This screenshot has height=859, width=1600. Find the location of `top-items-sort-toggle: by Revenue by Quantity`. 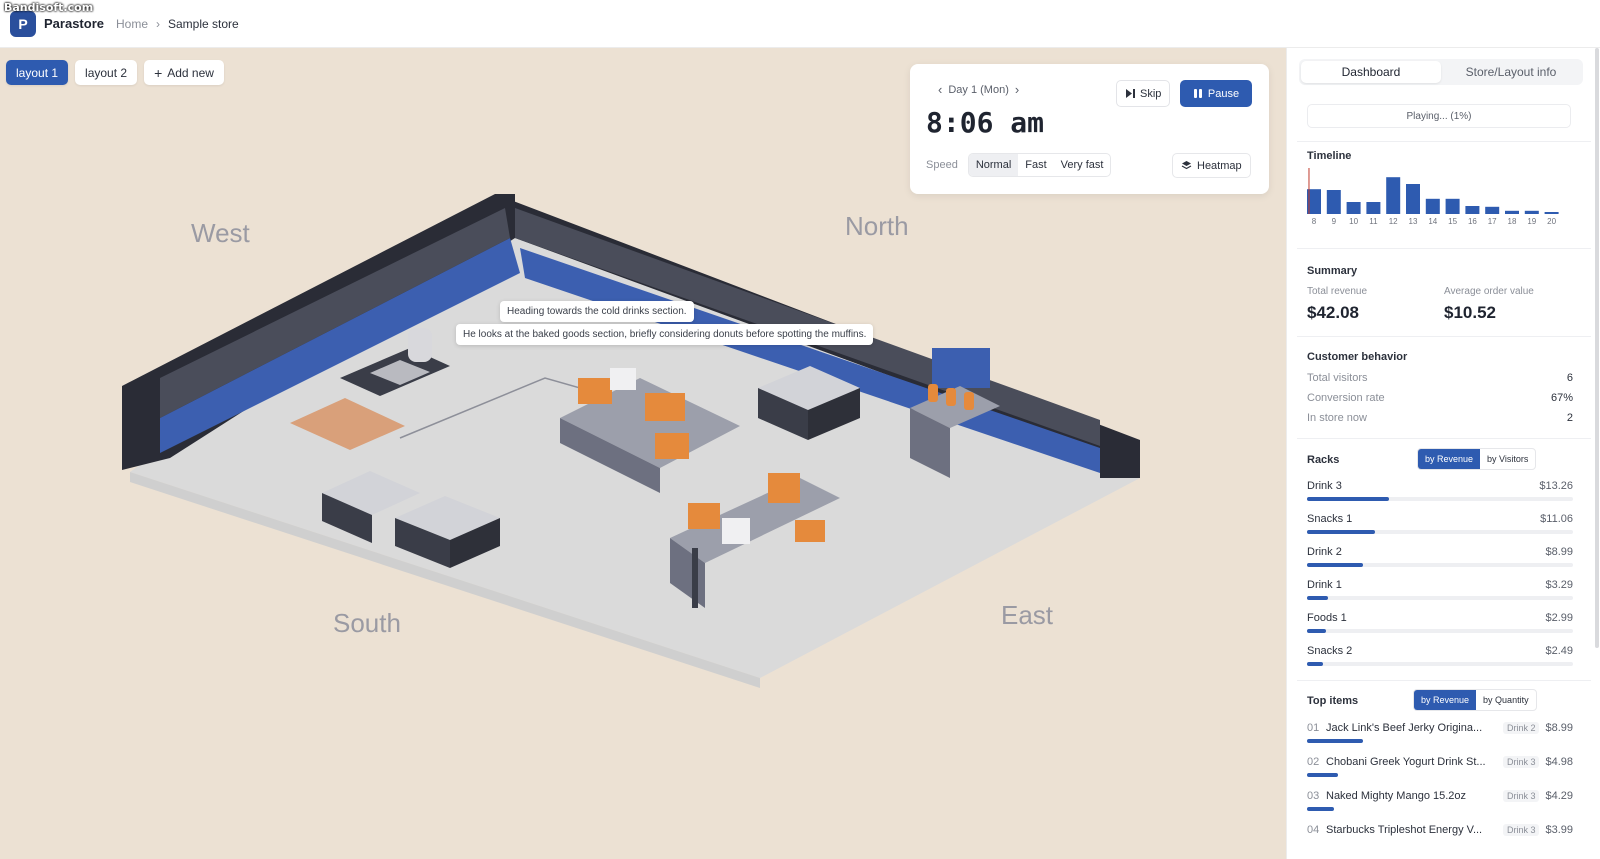

top-items-sort-toggle: by Revenue by Quantity is located at coordinates (1475, 700).